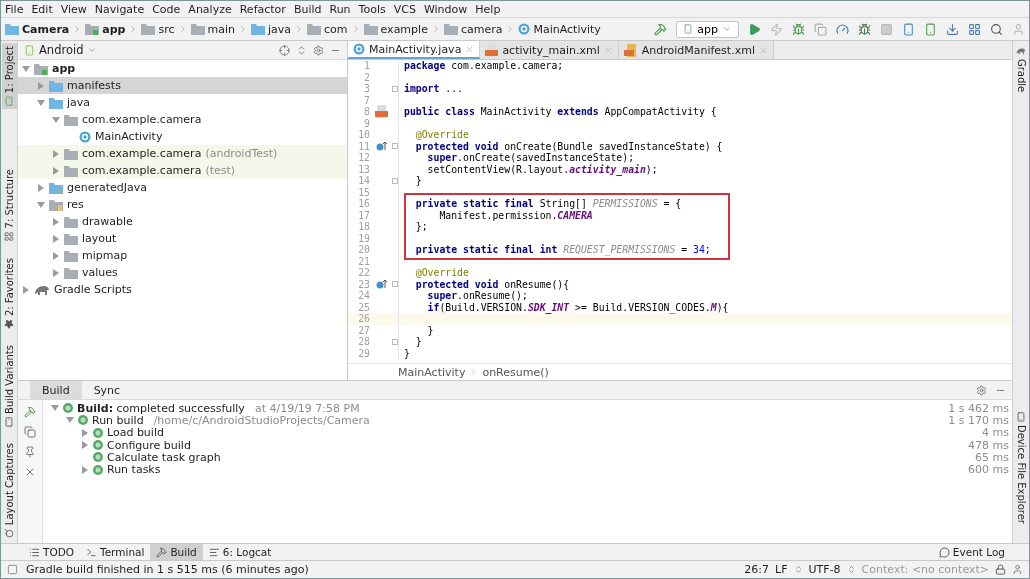 The height and width of the screenshot is (579, 1030). What do you see at coordinates (992, 457) in the screenshot?
I see `build-duration: 65 ms` at bounding box center [992, 457].